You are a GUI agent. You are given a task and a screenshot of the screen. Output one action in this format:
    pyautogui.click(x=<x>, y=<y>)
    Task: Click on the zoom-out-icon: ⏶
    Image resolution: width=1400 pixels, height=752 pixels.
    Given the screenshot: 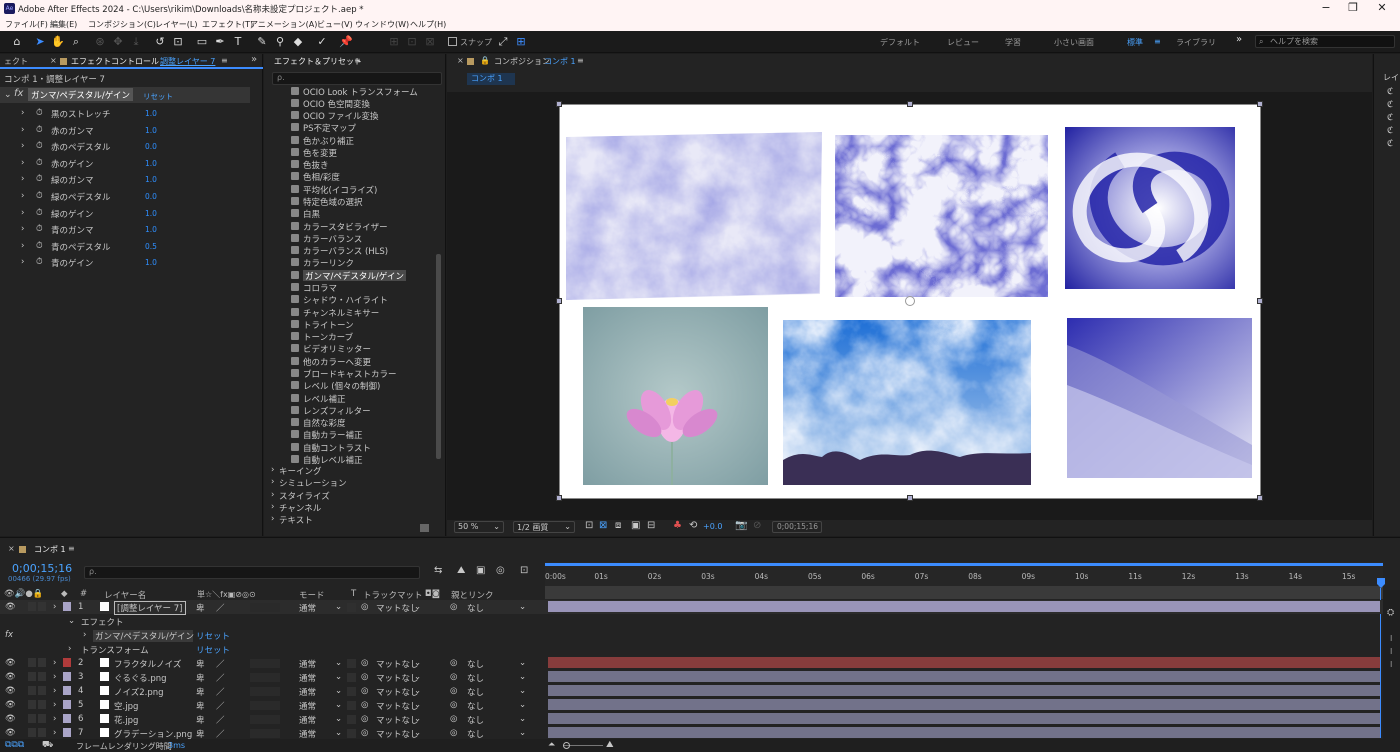 What is the action you would take?
    pyautogui.click(x=551, y=745)
    